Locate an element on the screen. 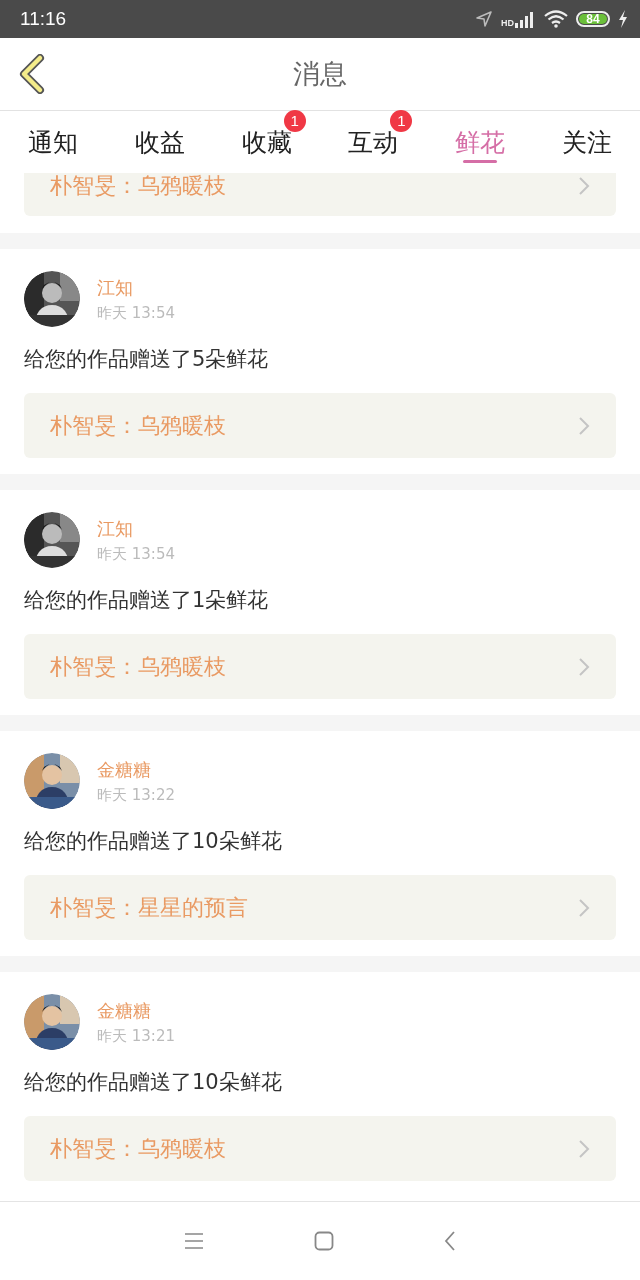 The height and width of the screenshot is (1280, 640). page-title: 消息 is located at coordinates (320, 74).